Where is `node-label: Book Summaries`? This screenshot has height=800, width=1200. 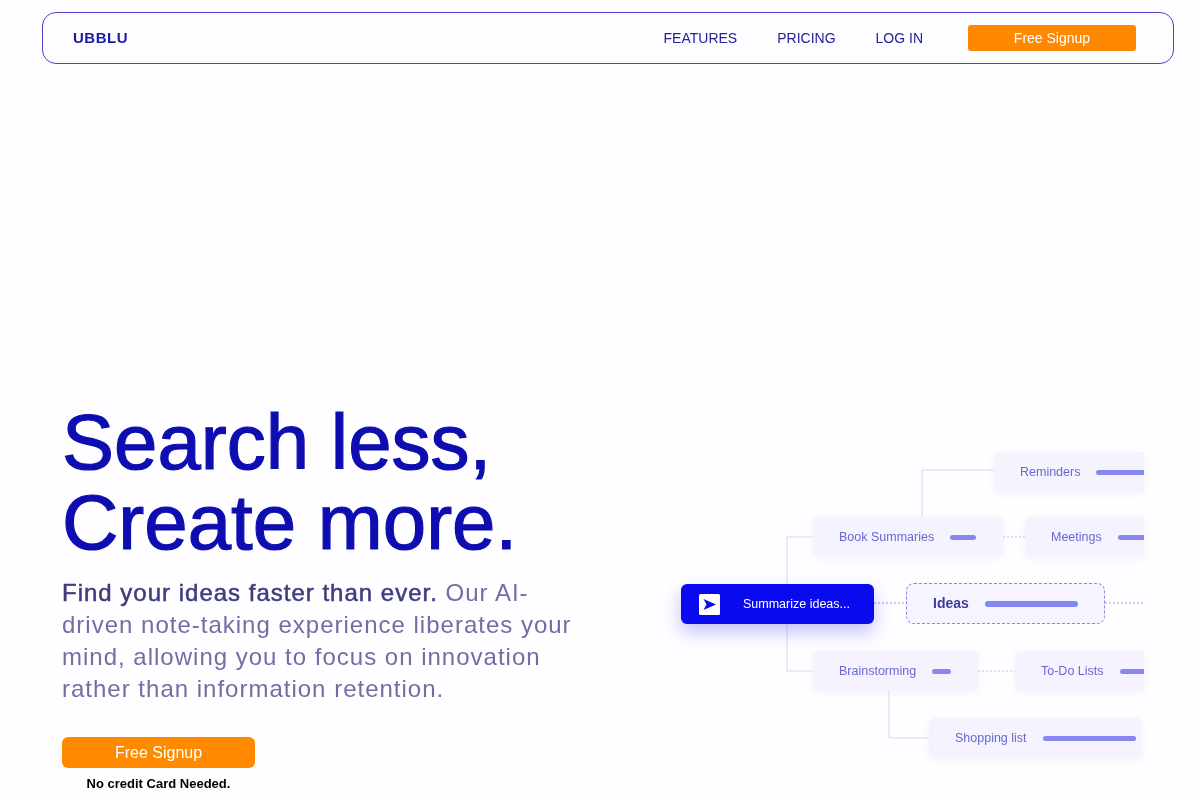 node-label: Book Summaries is located at coordinates (887, 537).